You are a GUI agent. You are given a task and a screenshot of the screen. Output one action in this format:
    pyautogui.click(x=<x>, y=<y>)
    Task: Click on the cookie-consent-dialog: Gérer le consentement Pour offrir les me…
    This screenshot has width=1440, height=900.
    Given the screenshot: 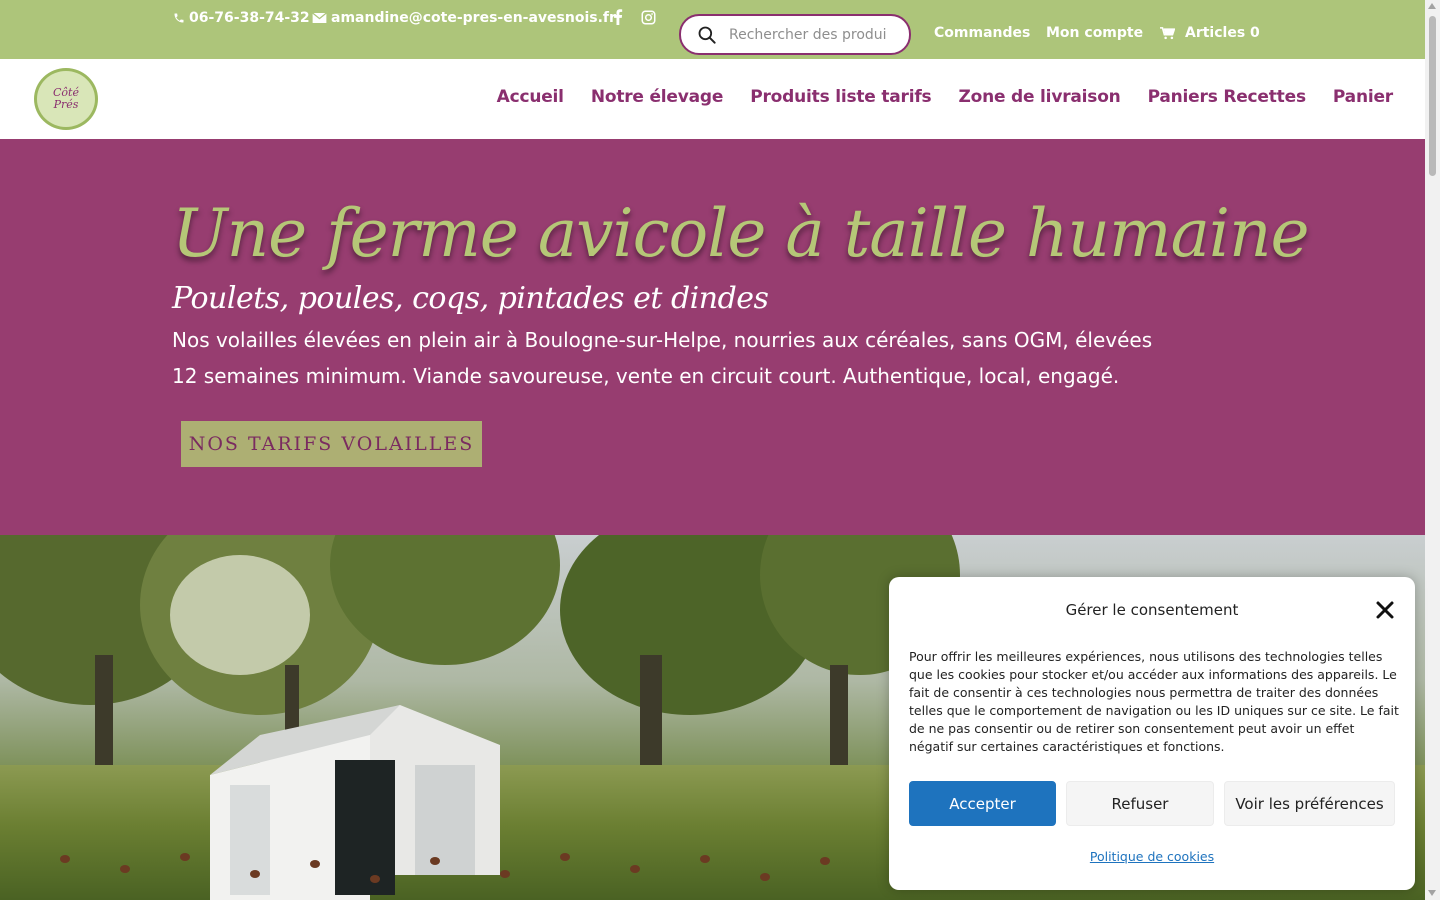 What is the action you would take?
    pyautogui.click(x=1152, y=733)
    